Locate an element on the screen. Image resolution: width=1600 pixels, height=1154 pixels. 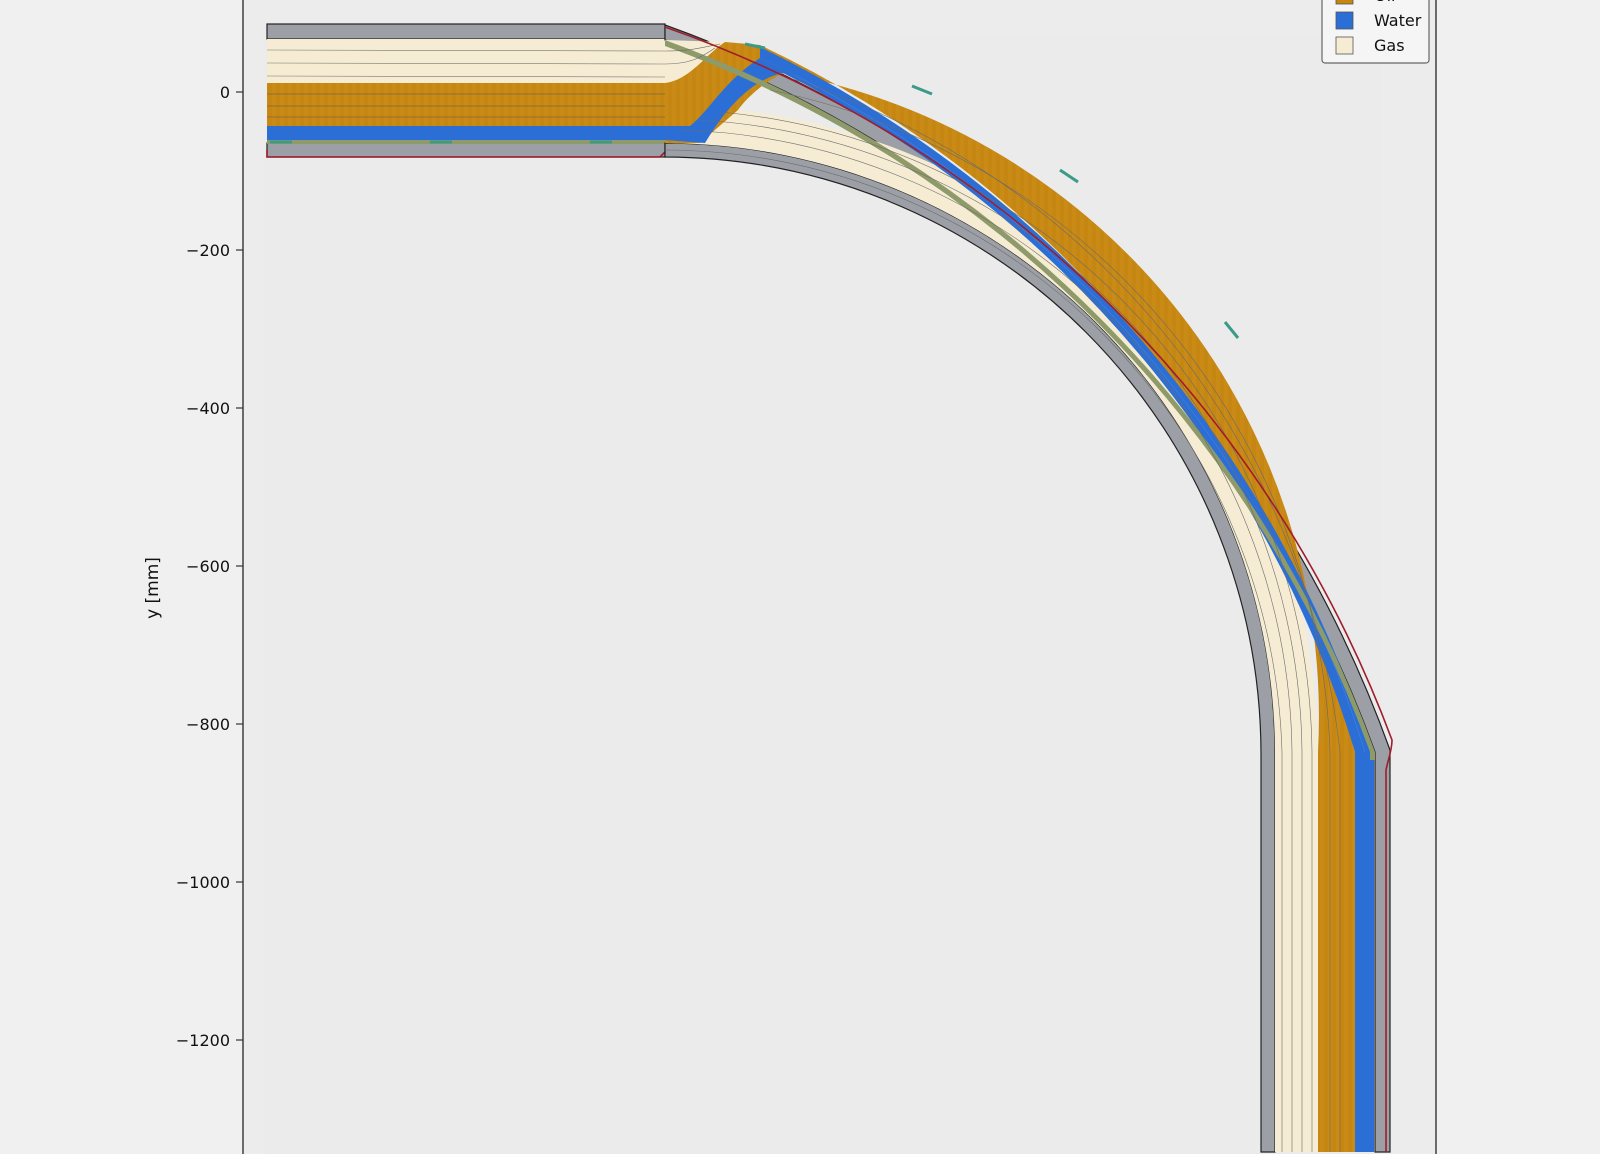
y-tick-label: −200 is located at coordinates (208, 250).